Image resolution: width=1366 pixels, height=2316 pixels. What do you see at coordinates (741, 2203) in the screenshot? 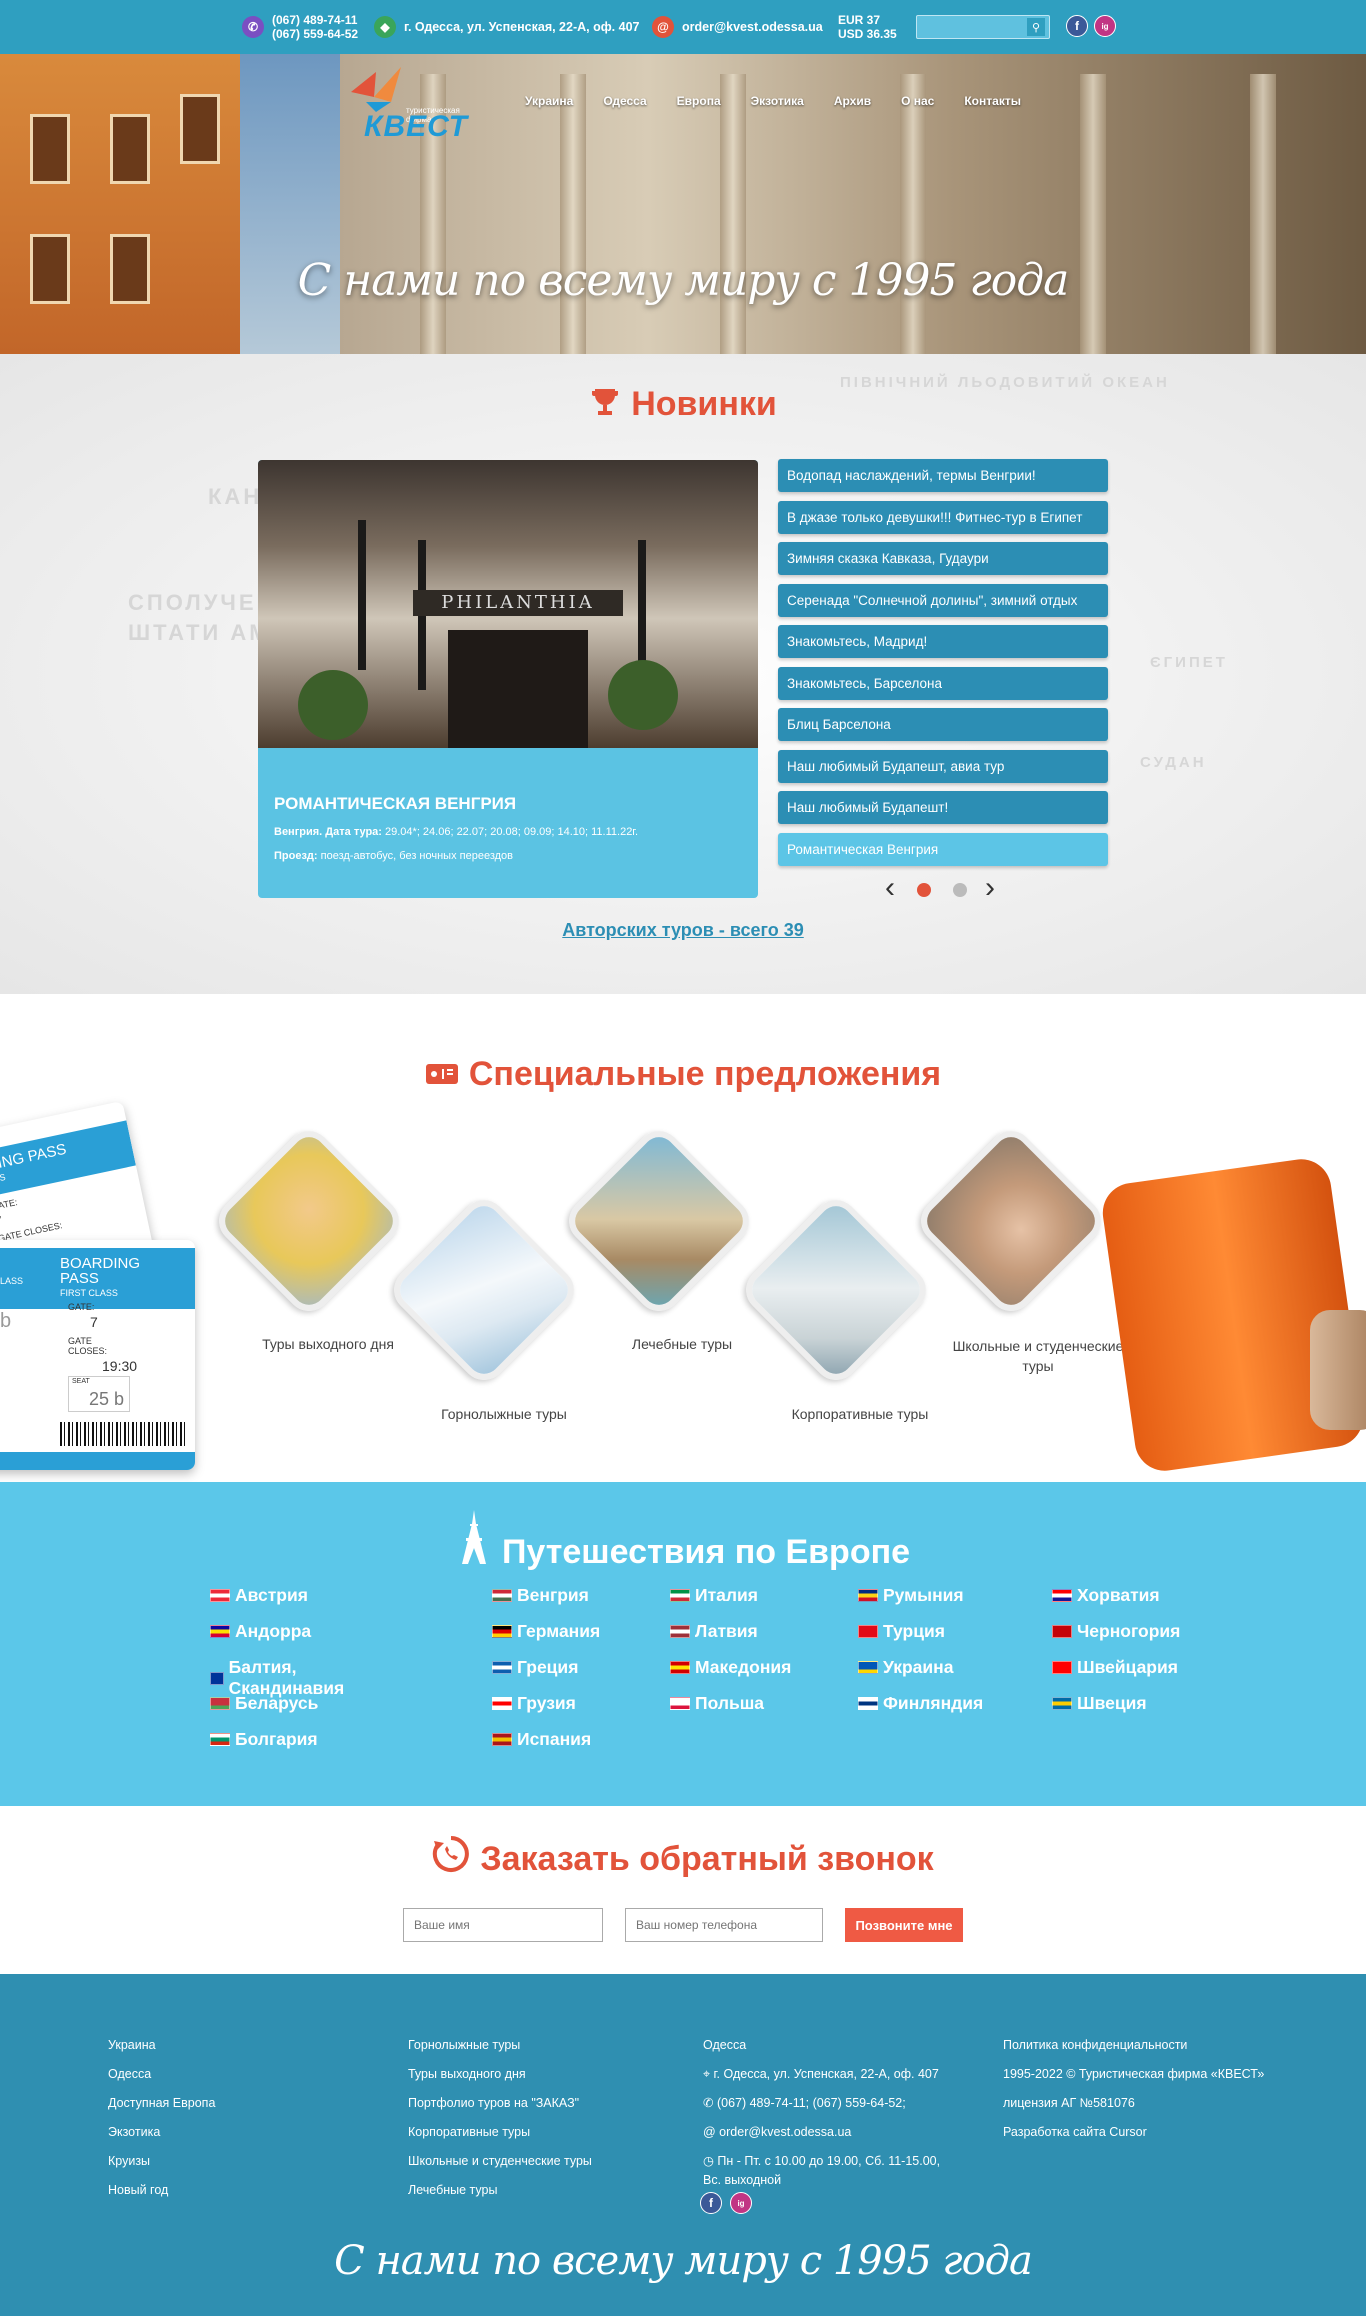
I see `footer-instagram-icon: ig` at bounding box center [741, 2203].